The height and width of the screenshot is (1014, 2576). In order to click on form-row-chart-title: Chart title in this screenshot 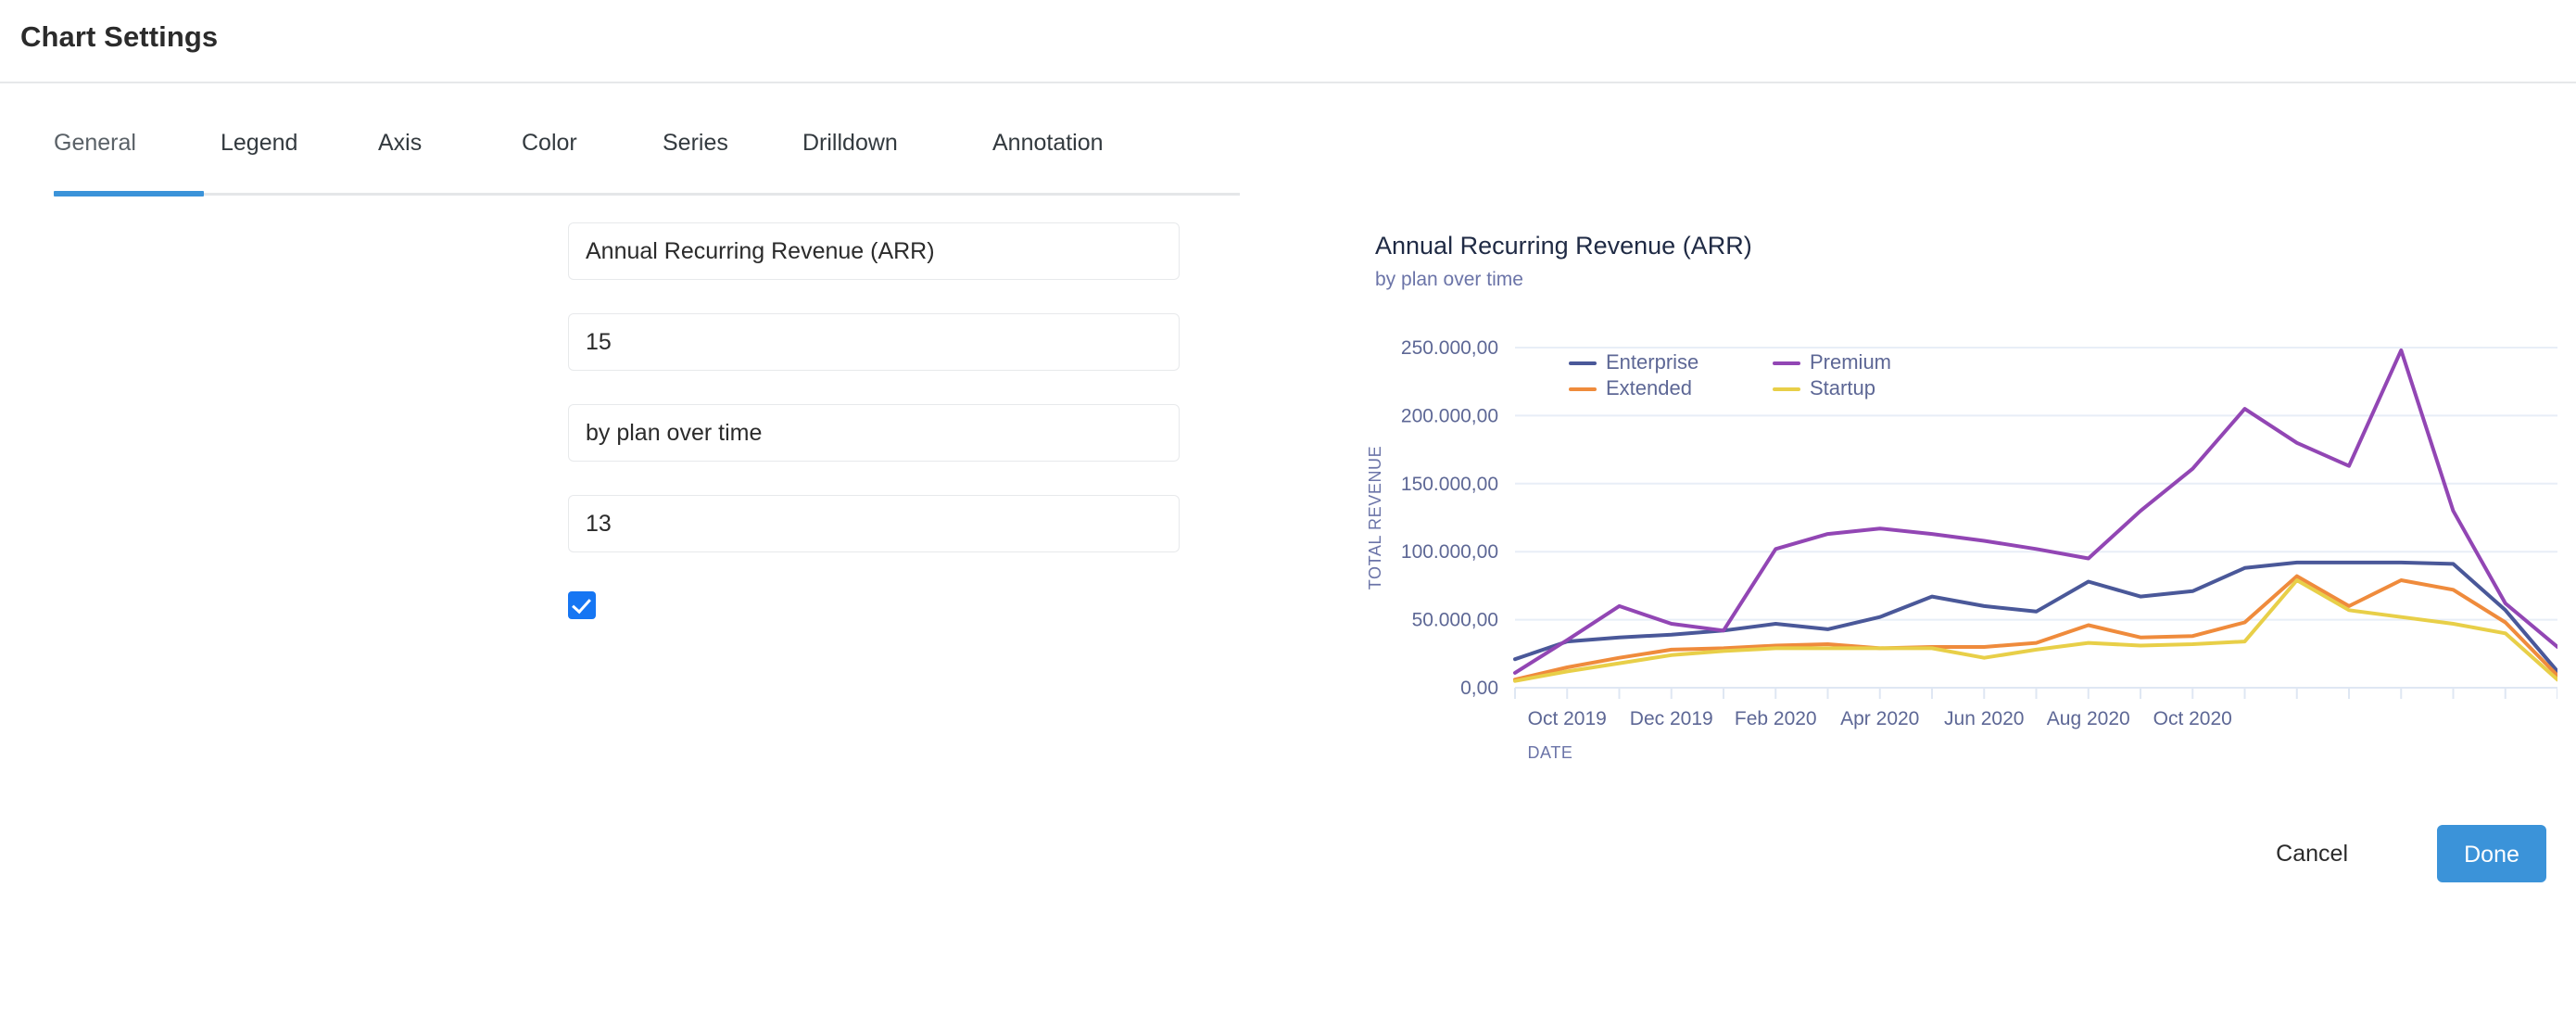, I will do `click(621, 267)`.